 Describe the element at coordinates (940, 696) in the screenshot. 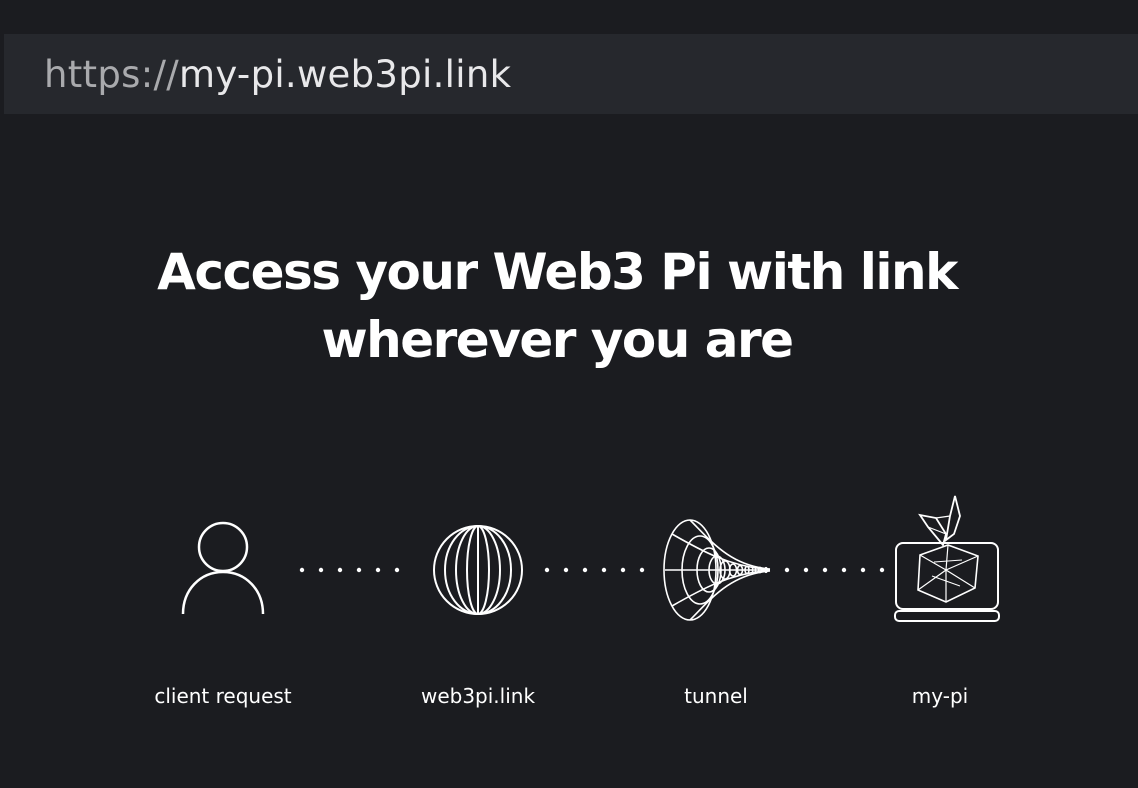

I see `step-label-my-pi: my-pi` at that location.